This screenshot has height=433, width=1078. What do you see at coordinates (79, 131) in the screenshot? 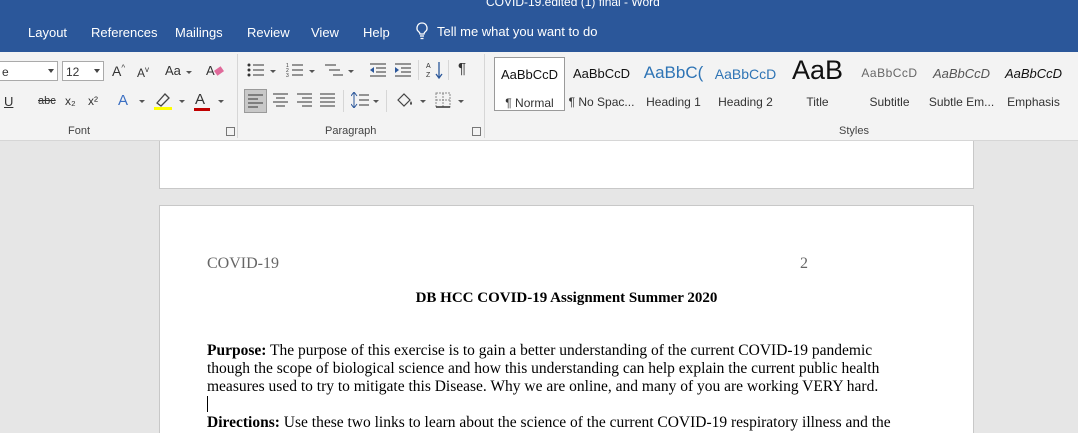
I see `font-group-label: Font` at bounding box center [79, 131].